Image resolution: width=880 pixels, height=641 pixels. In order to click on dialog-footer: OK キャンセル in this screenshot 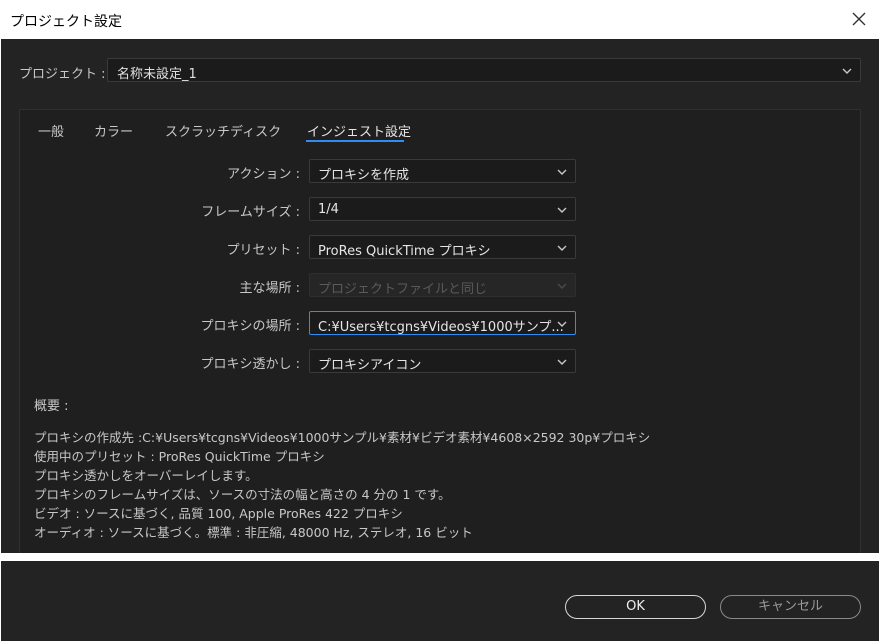, I will do `click(440, 601)`.